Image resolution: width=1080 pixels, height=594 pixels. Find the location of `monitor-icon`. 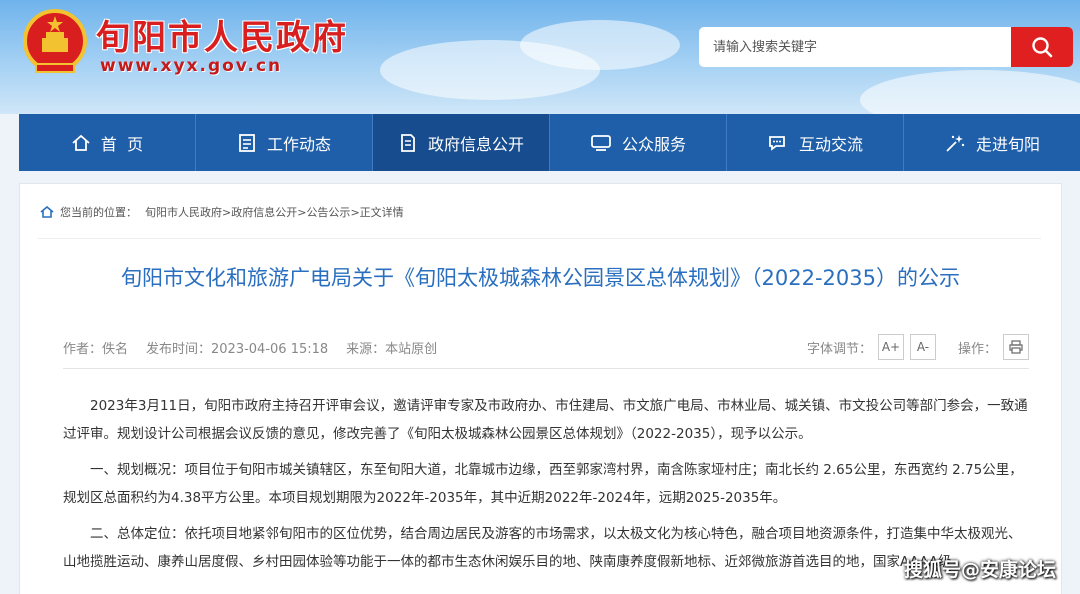

monitor-icon is located at coordinates (601, 142).